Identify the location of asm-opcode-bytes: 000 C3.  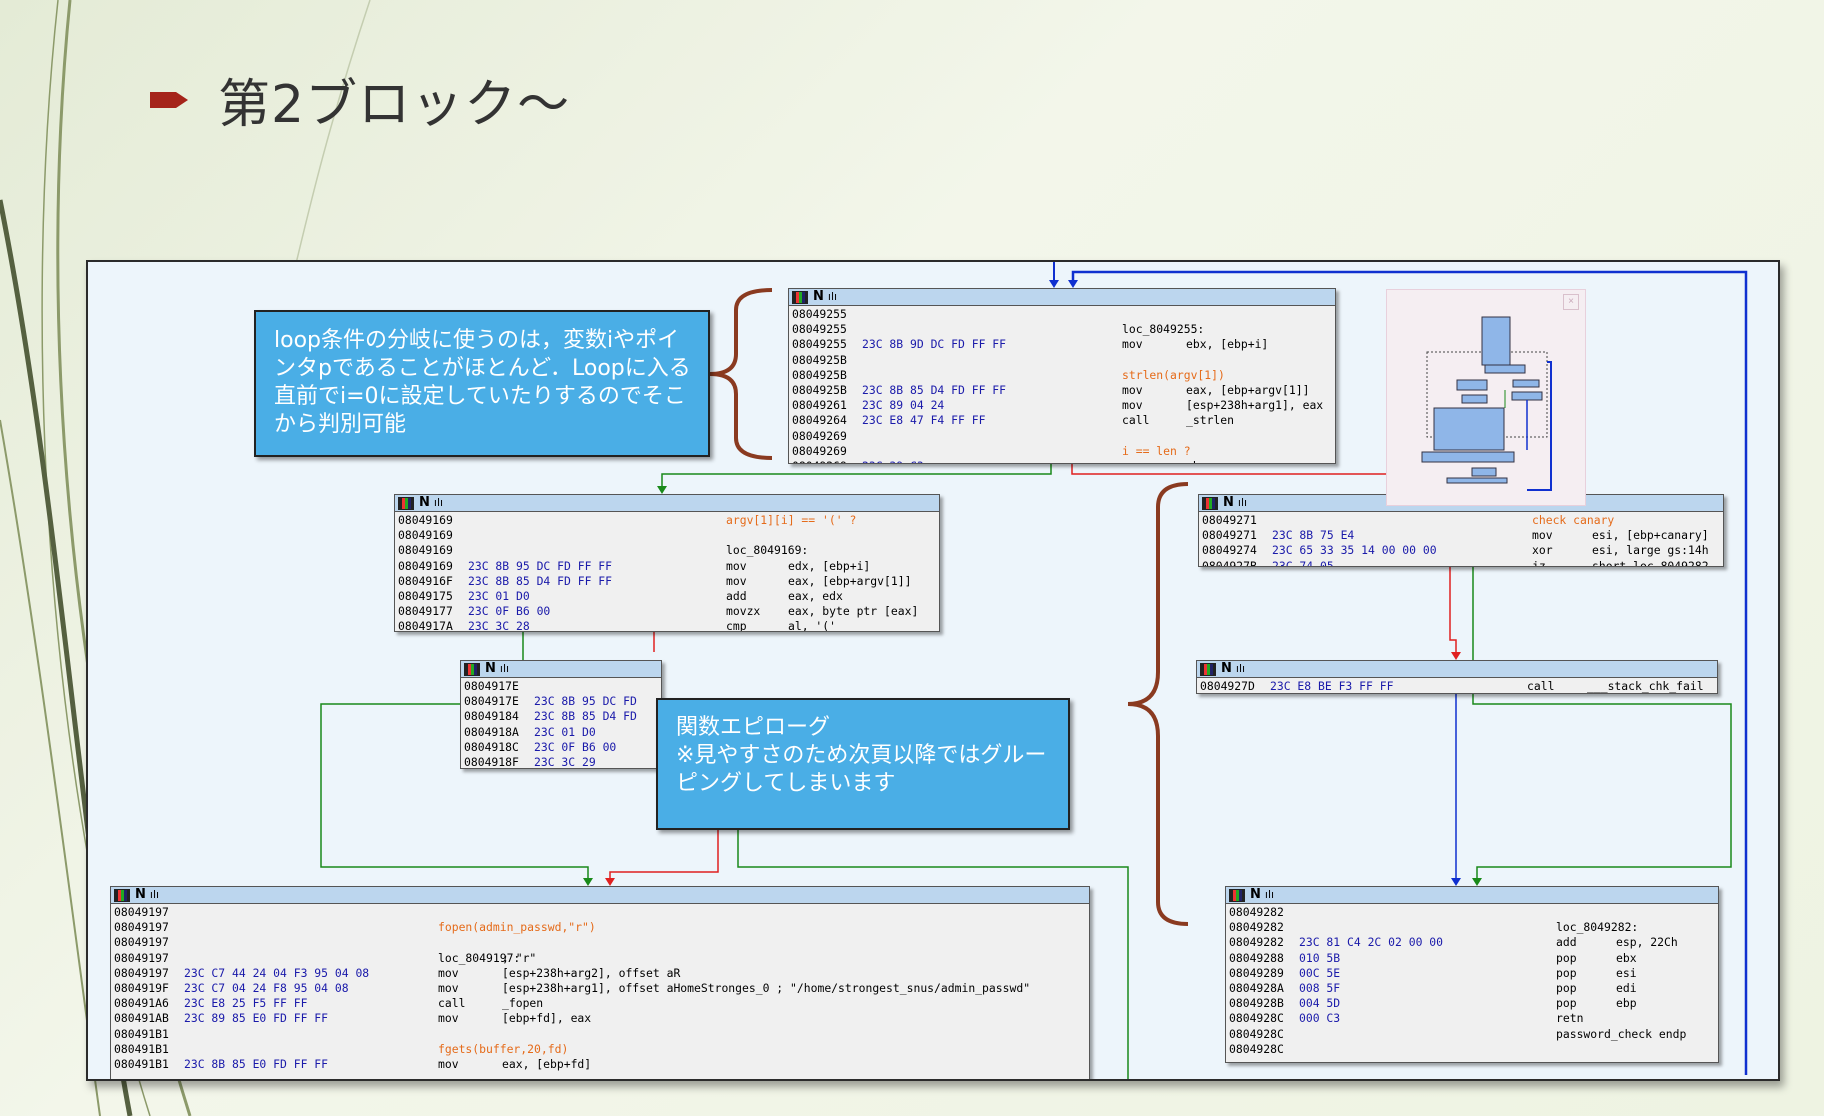
(1320, 1018).